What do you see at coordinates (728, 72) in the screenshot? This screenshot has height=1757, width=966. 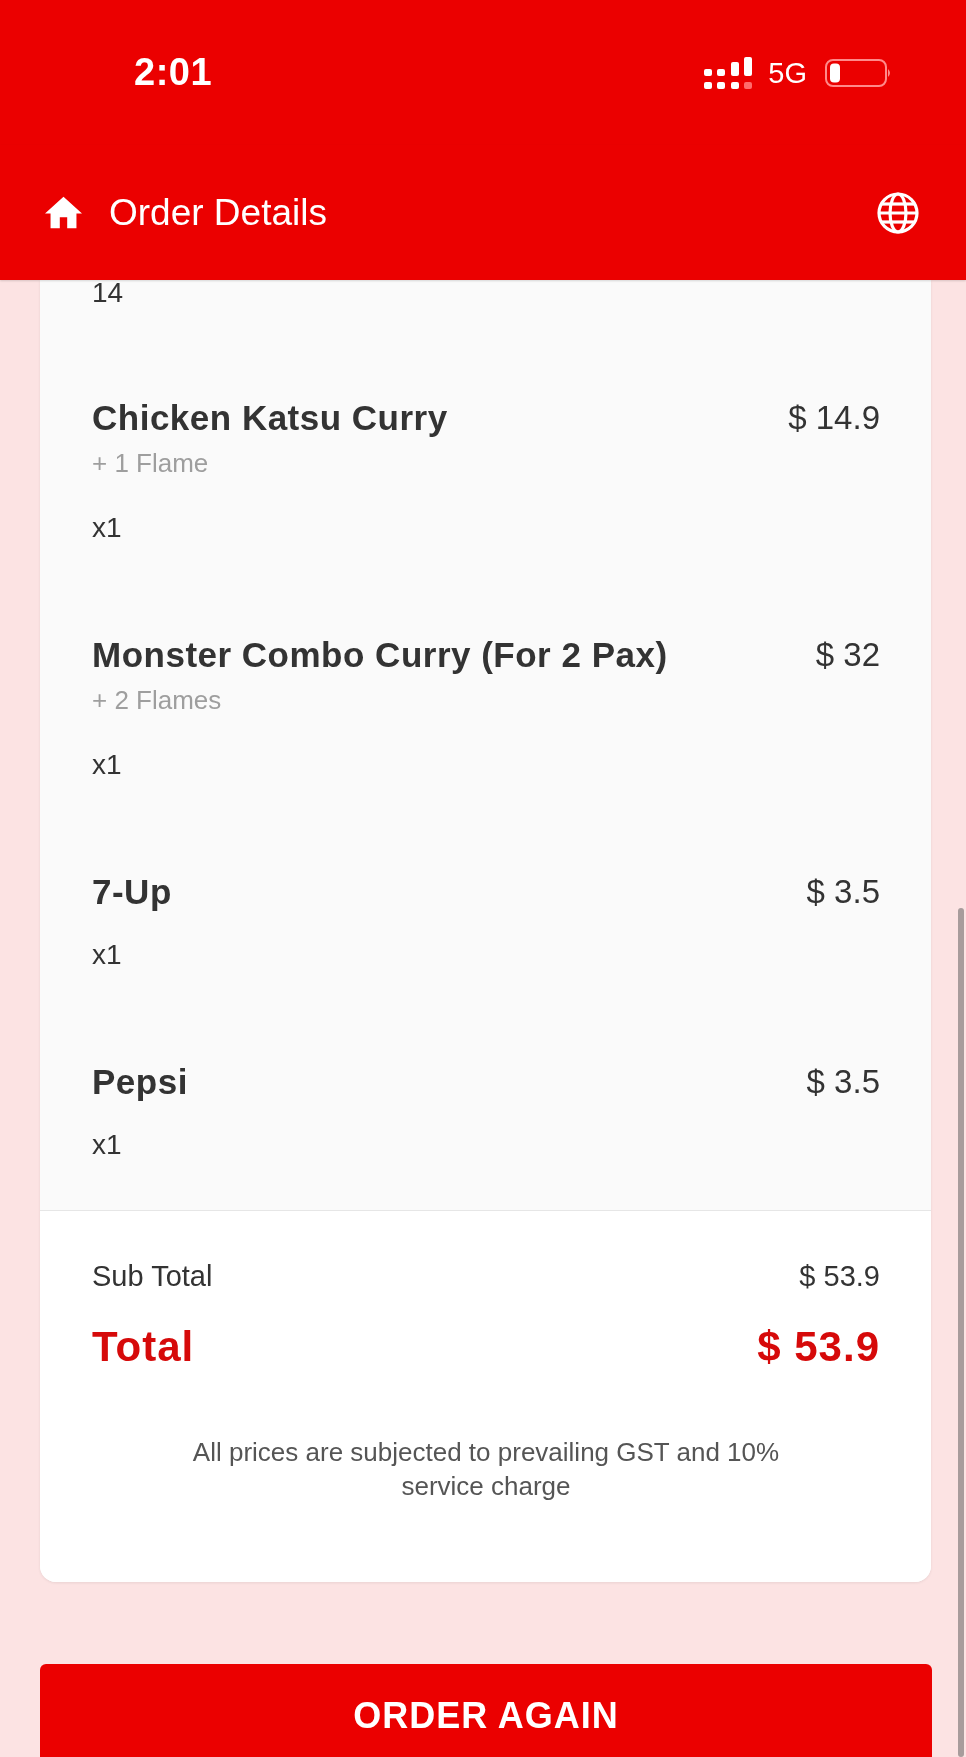 I see `signal-icon` at bounding box center [728, 72].